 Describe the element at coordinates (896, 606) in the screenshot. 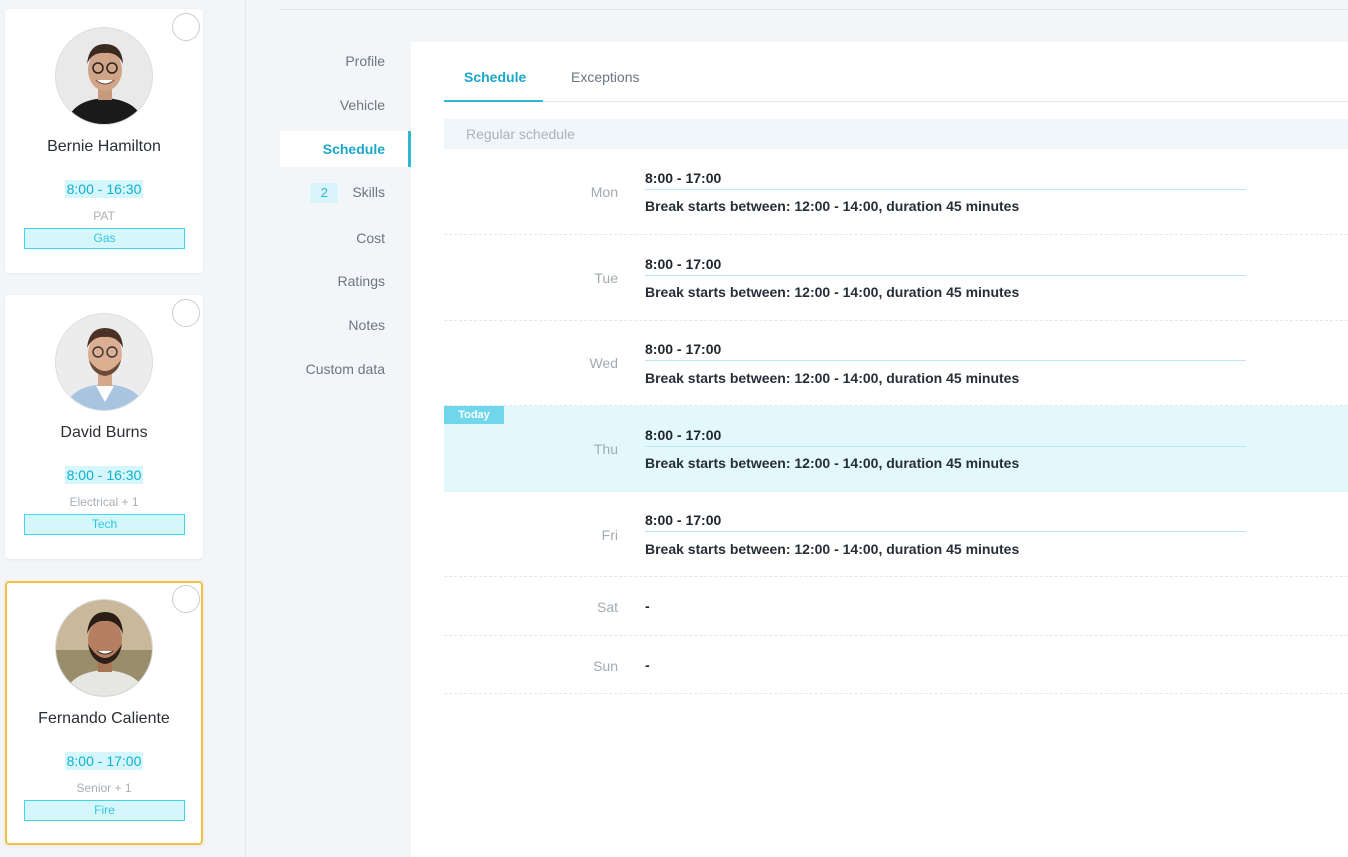

I see `schedule-row: Sat -` at that location.